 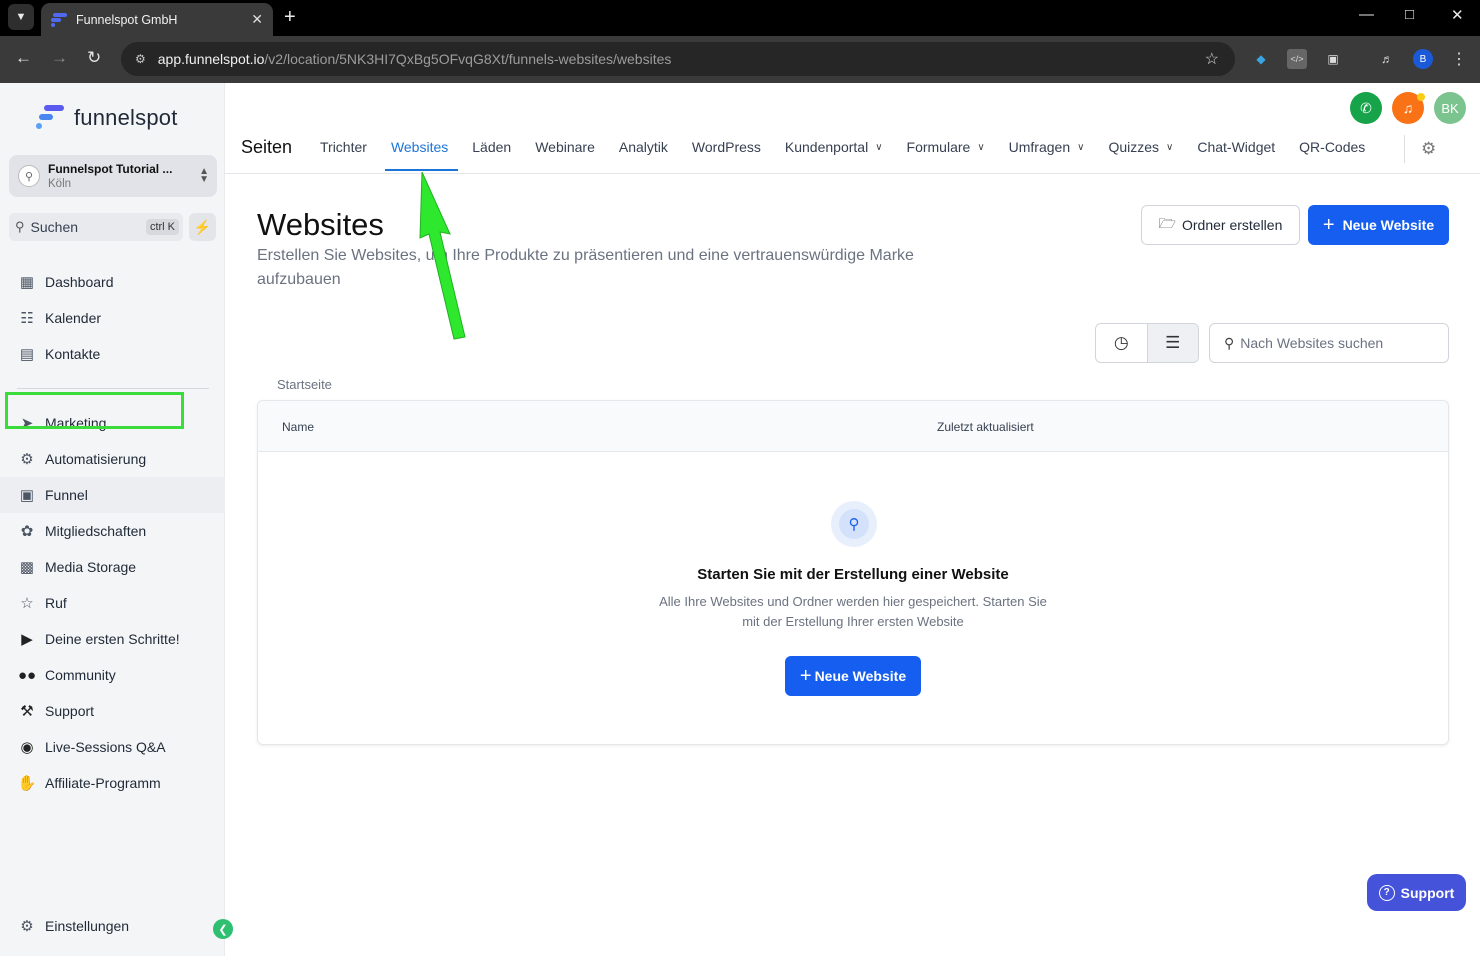 What do you see at coordinates (290, 17) in the screenshot?
I see `new-tab-button: +` at bounding box center [290, 17].